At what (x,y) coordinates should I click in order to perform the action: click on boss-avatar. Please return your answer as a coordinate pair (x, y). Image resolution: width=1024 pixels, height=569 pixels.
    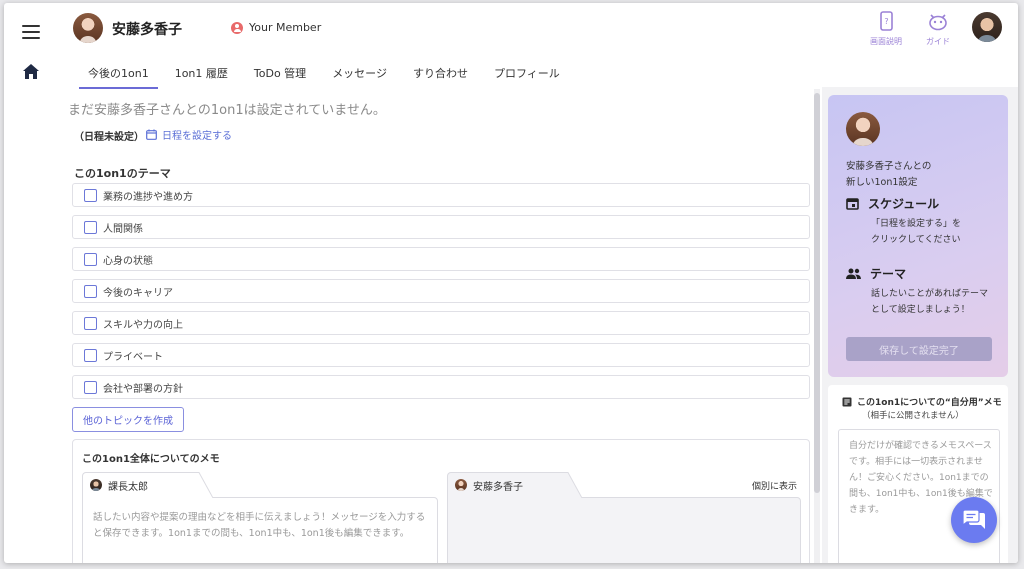
    Looking at the image, I should click on (96, 485).